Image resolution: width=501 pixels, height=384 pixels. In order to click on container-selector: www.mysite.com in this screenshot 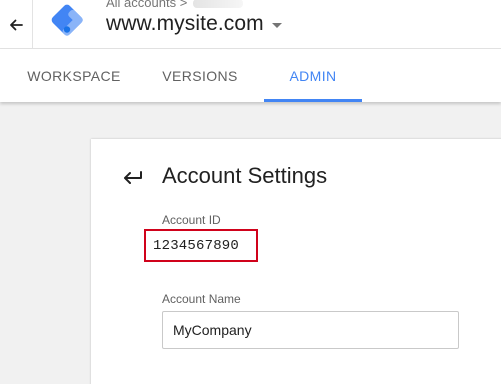, I will do `click(194, 24)`.